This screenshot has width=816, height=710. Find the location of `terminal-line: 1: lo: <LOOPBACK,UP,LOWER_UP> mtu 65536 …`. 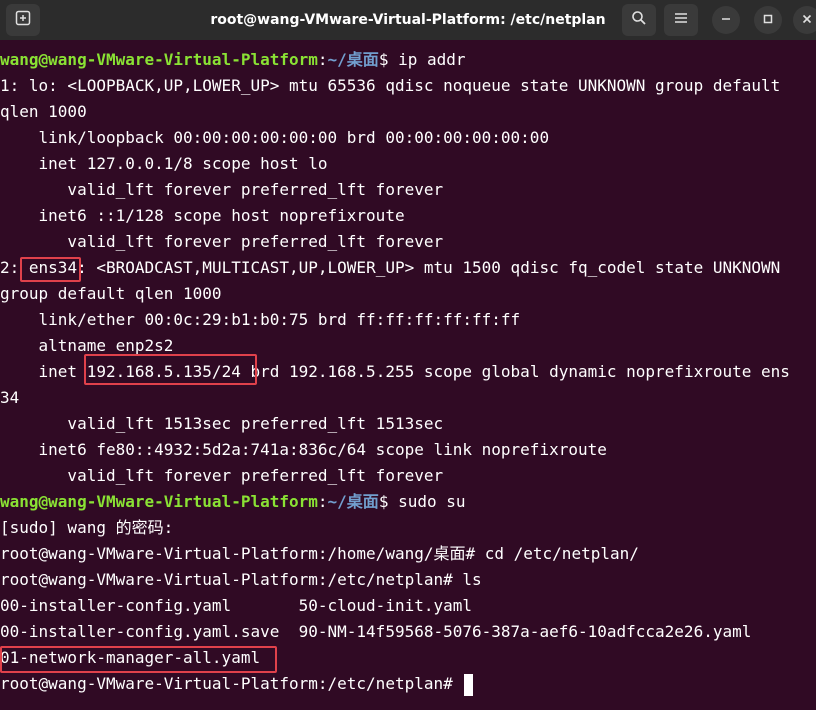

terminal-line: 1: lo: <LOOPBACK,UP,LOWER_UP> mtu 65536 … is located at coordinates (390, 85).